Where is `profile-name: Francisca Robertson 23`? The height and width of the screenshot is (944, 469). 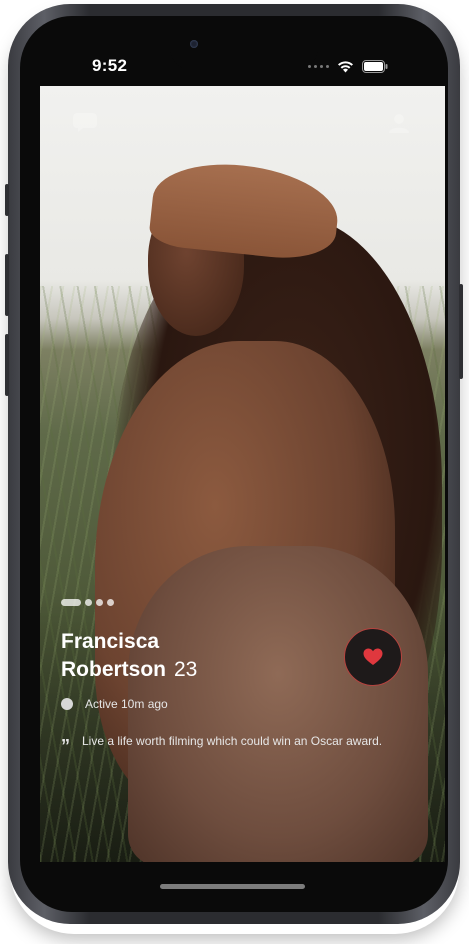 profile-name: Francisca Robertson 23 is located at coordinates (129, 656).